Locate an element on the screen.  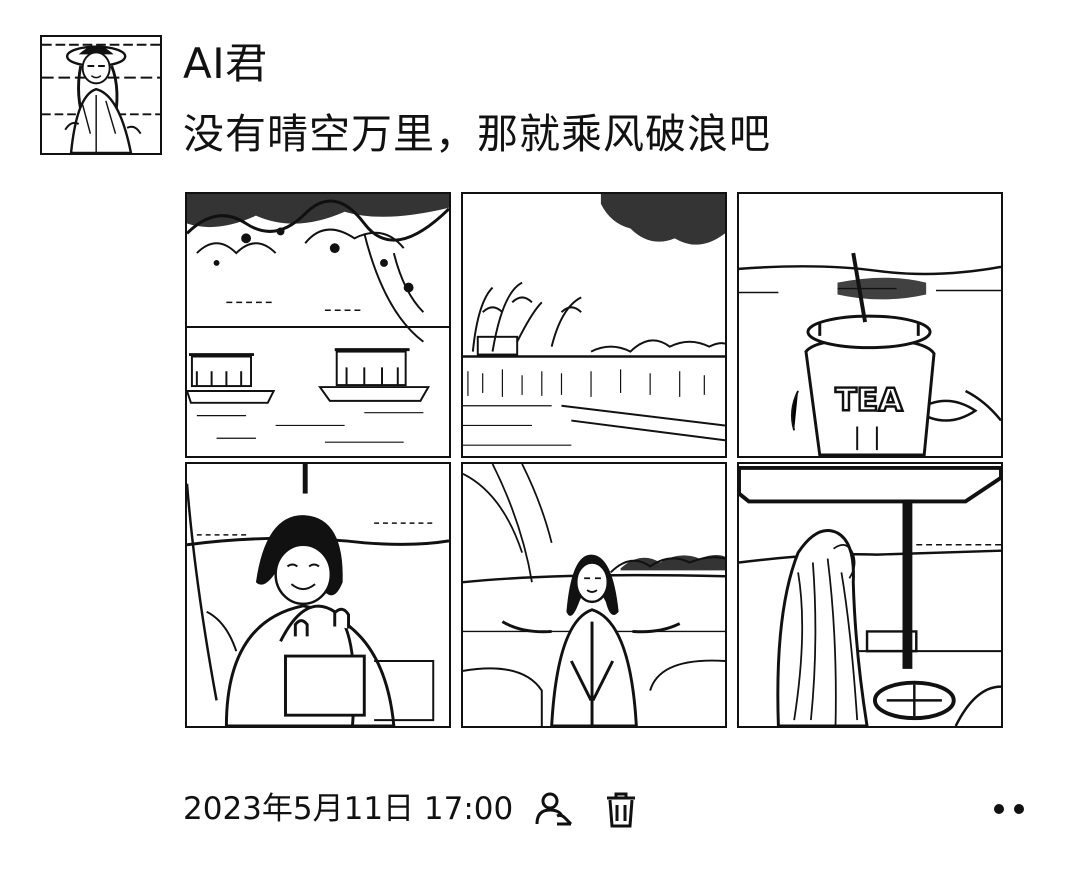
person-icon is located at coordinates (553, 810).